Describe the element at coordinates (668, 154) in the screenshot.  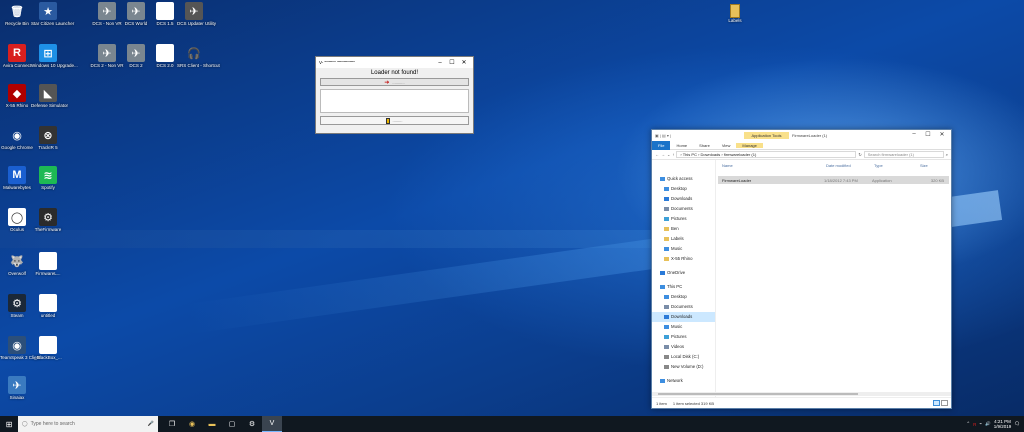
I see `chevron-down-icon: ⌄` at that location.